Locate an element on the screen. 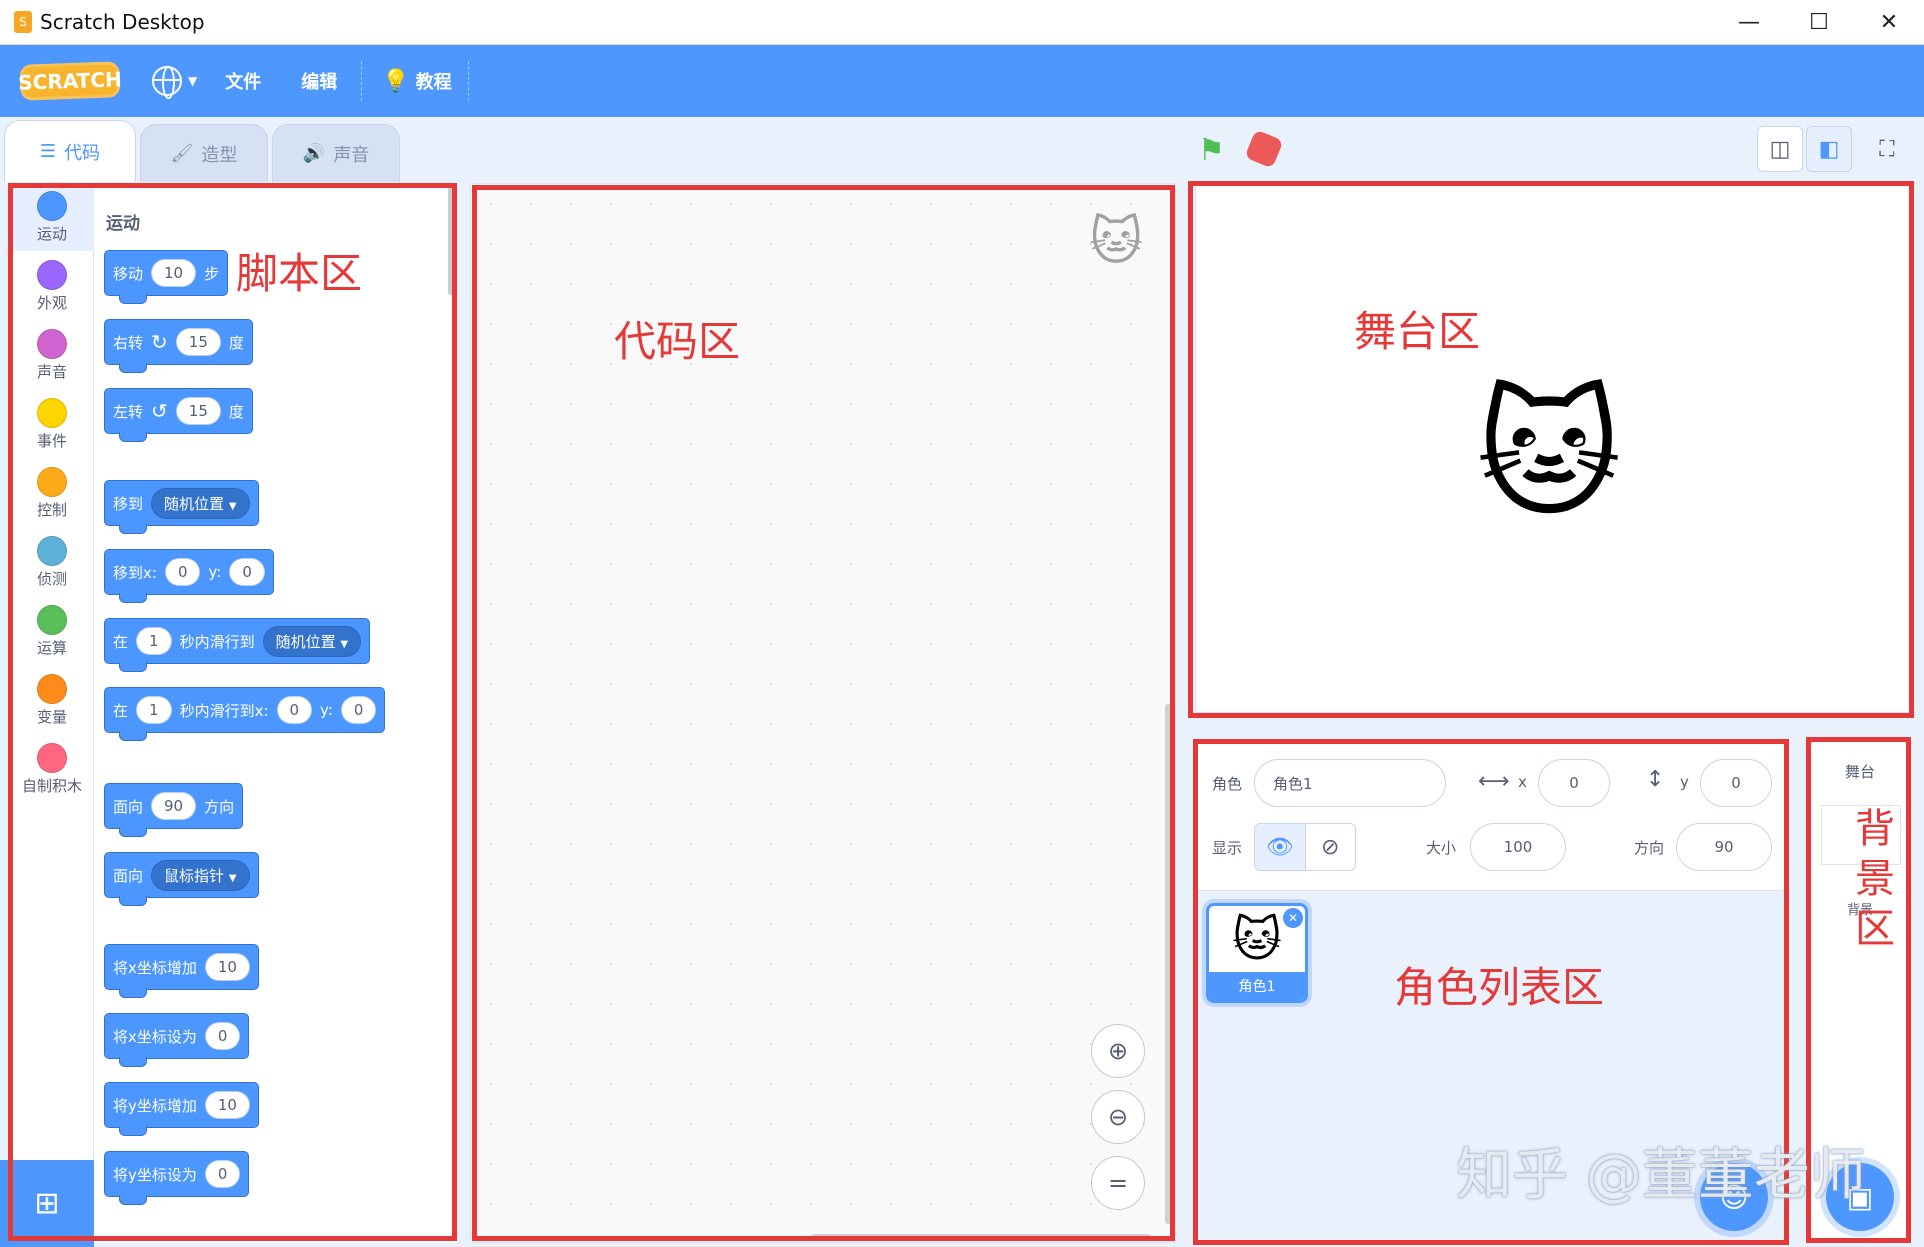  tab-code: ☰ 代码 is located at coordinates (70, 151).